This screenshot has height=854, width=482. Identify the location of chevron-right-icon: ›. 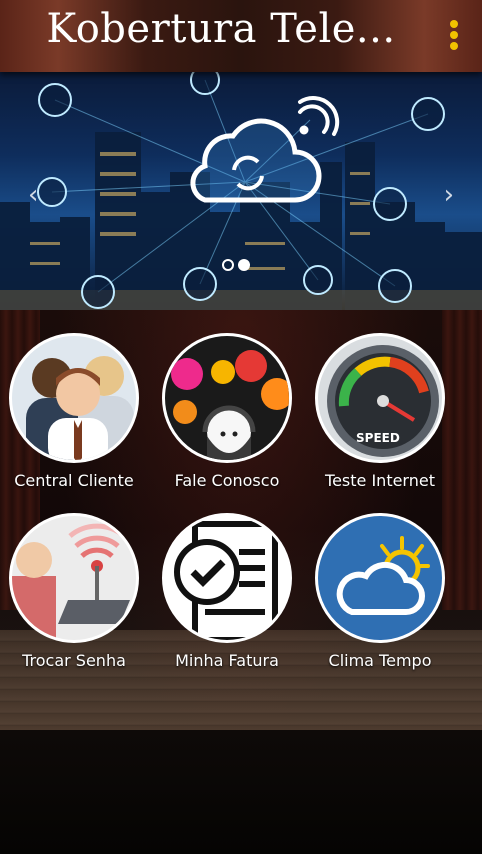
(449, 195).